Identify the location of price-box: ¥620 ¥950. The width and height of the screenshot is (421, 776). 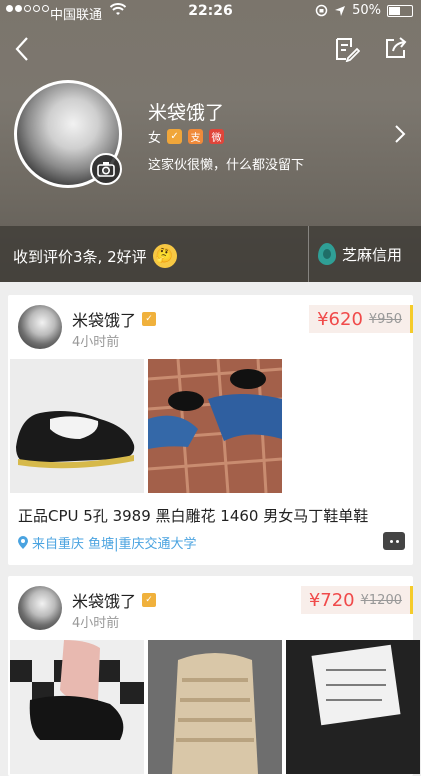
(361, 319).